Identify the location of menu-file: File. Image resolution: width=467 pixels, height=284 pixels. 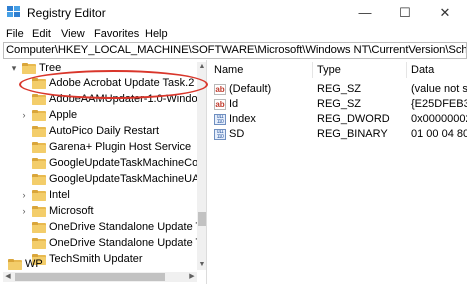
(15, 34).